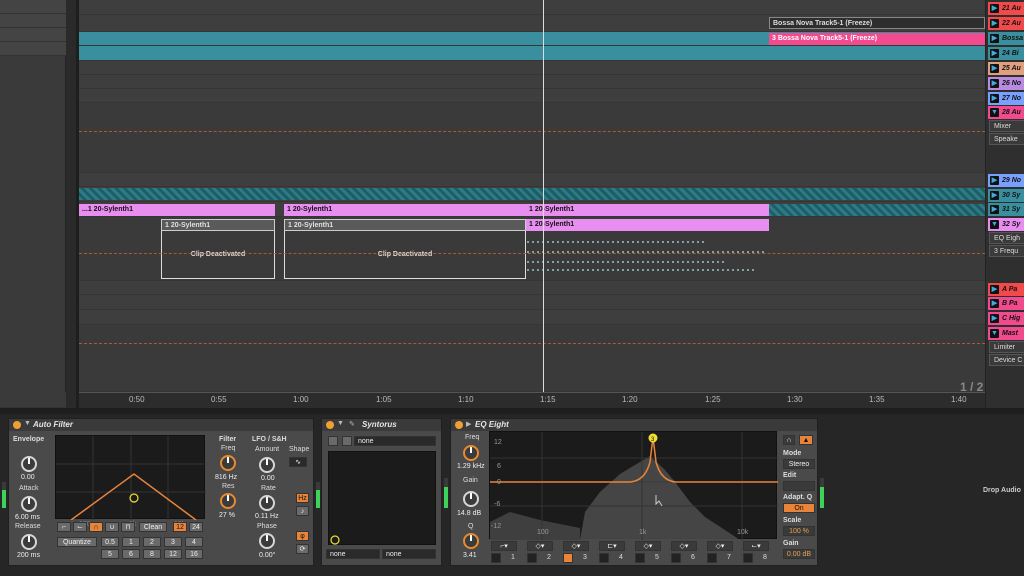 The height and width of the screenshot is (576, 1024). What do you see at coordinates (228, 501) in the screenshot?
I see `res-knob` at bounding box center [228, 501].